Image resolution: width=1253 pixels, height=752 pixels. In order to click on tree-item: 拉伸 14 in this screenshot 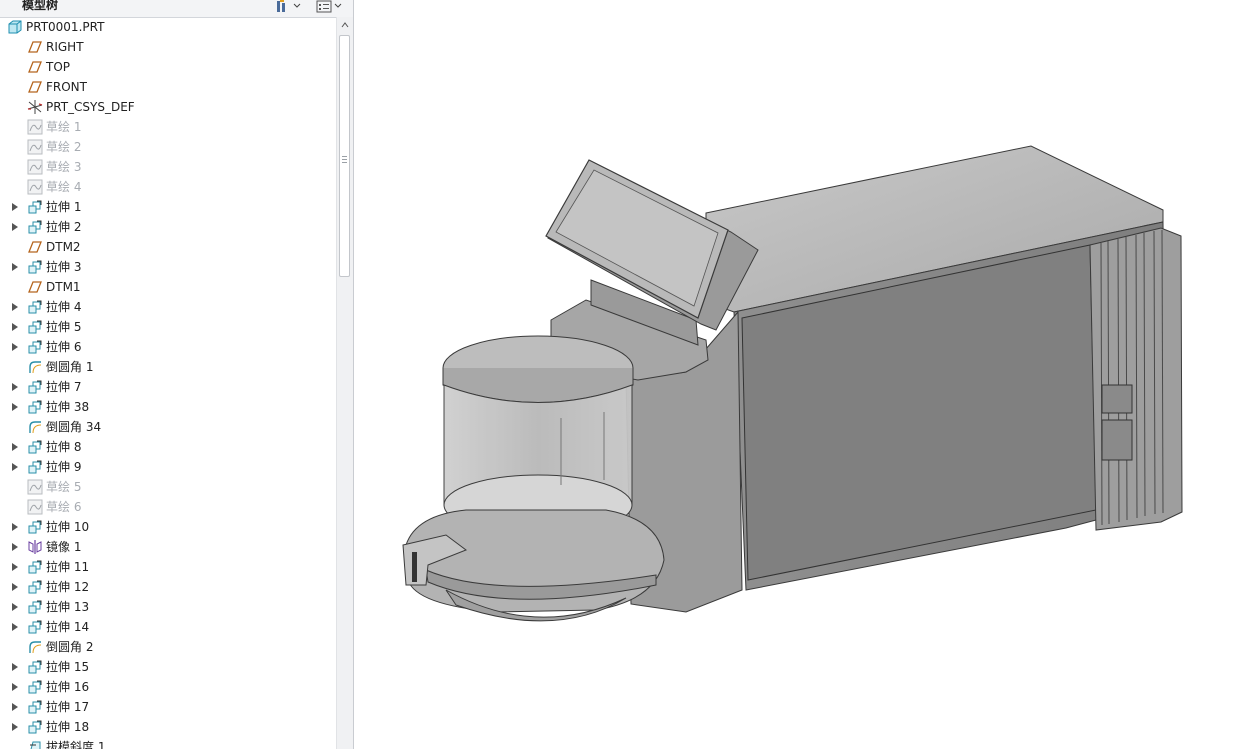, I will do `click(168, 627)`.